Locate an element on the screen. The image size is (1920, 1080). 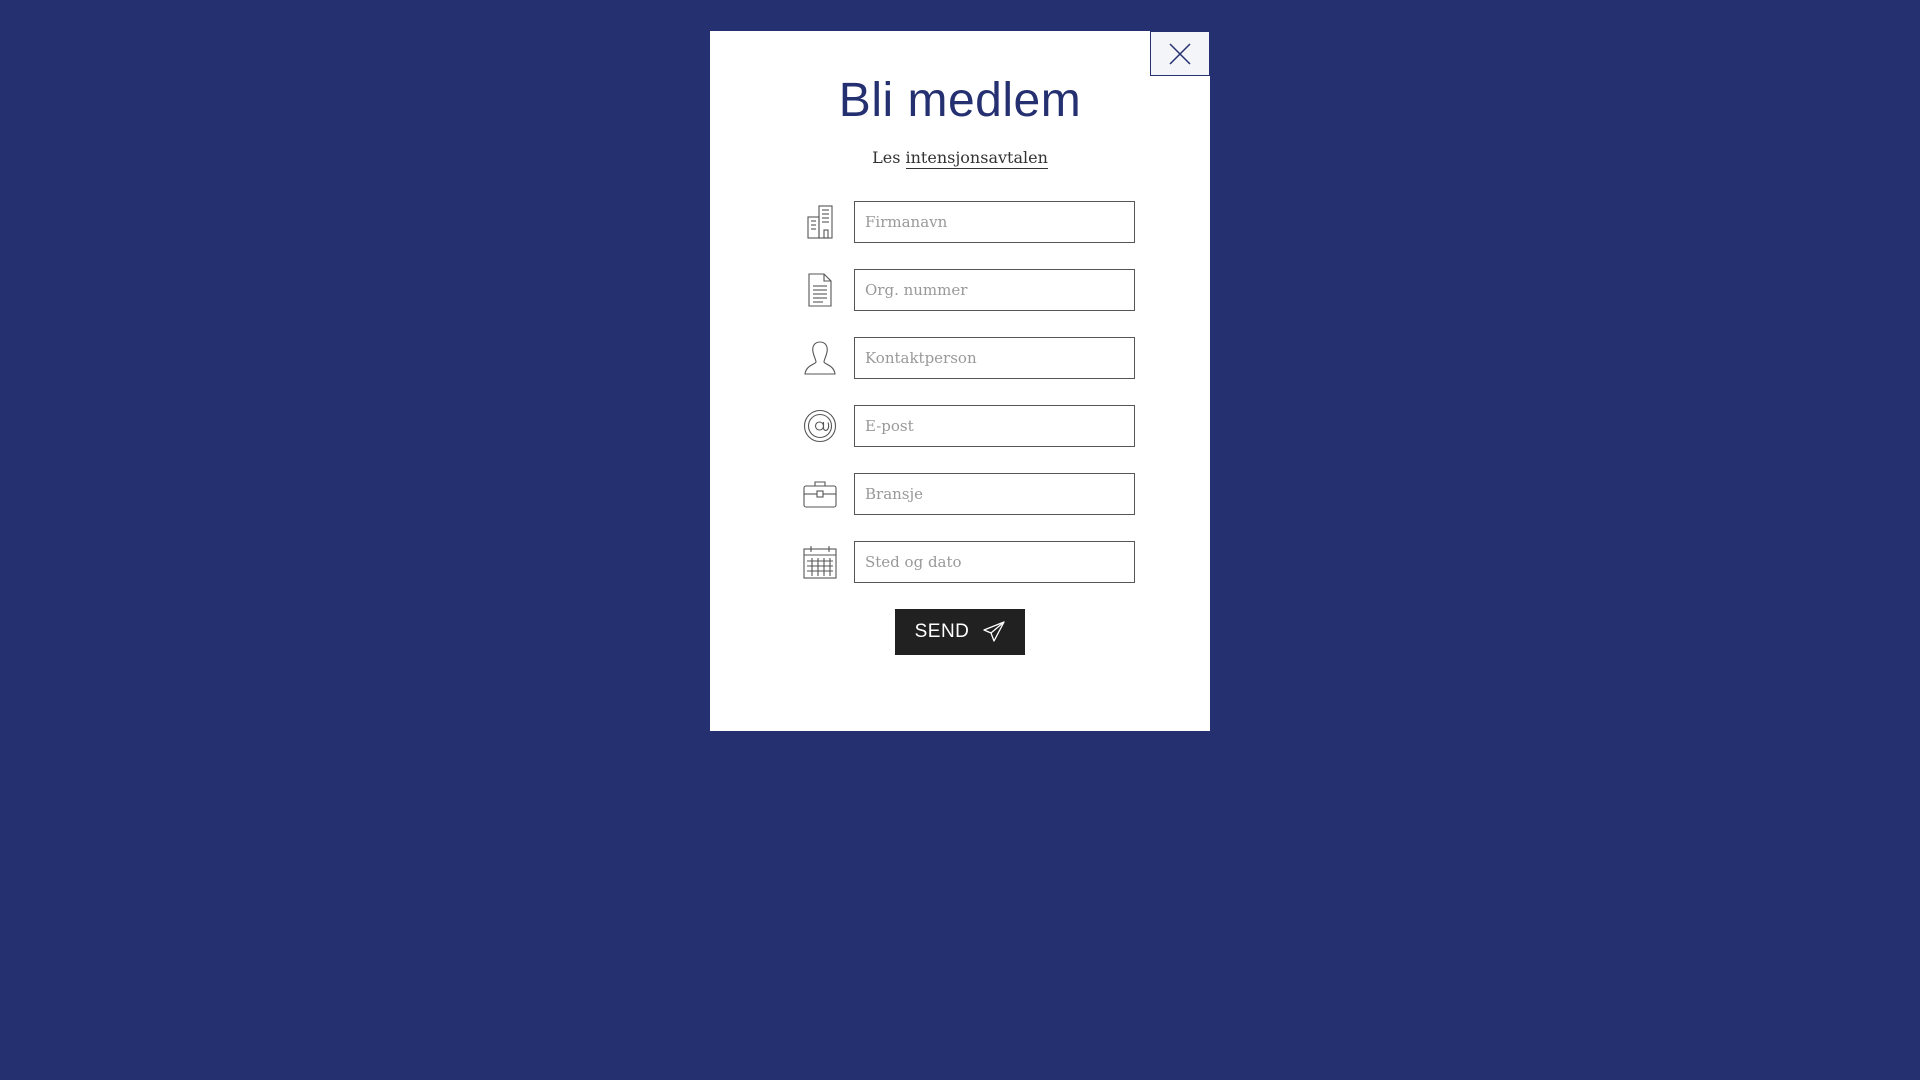
document-icon is located at coordinates (820, 290).